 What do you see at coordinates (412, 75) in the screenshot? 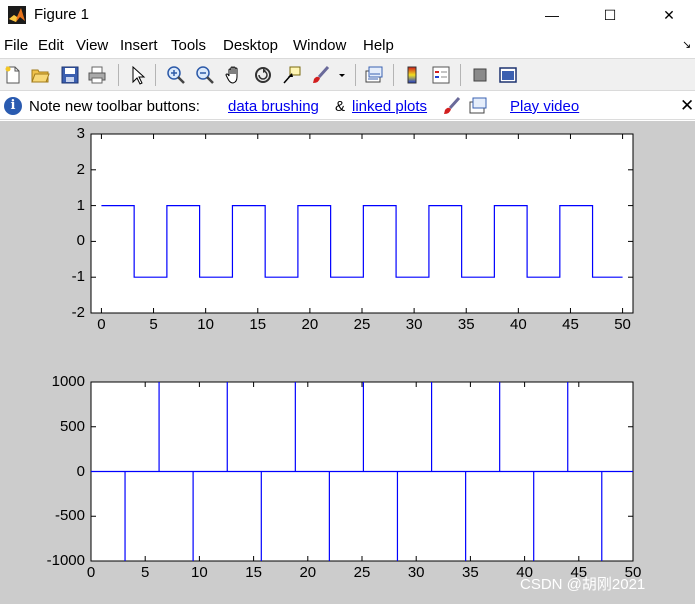
I see `insert-colorbar-icon` at bounding box center [412, 75].